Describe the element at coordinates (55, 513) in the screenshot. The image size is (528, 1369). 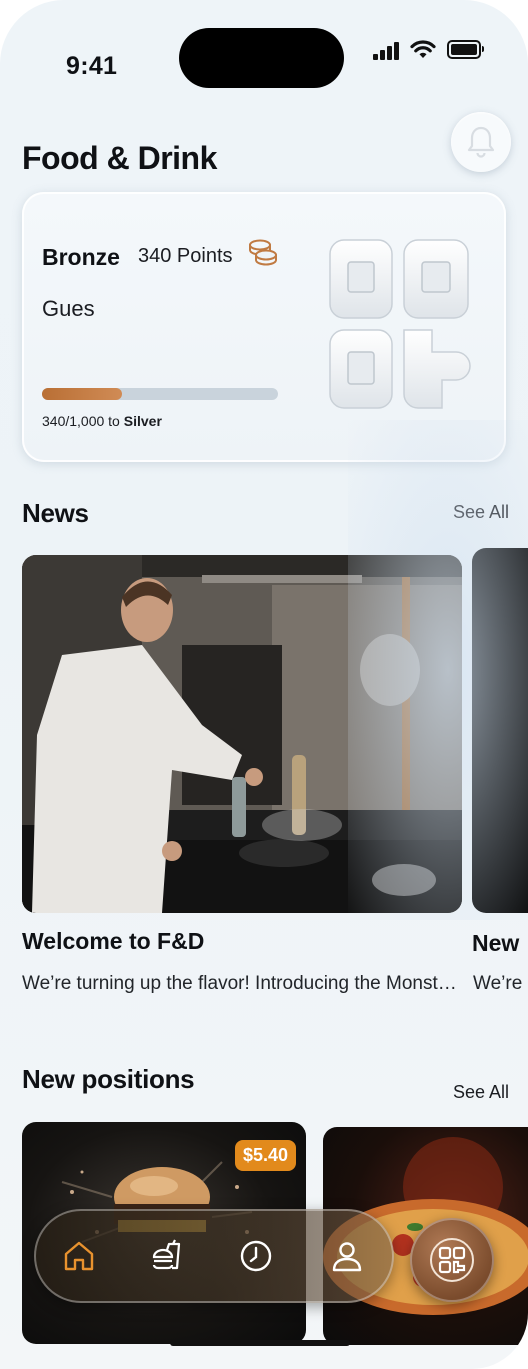
I see `news-section-title: News` at that location.